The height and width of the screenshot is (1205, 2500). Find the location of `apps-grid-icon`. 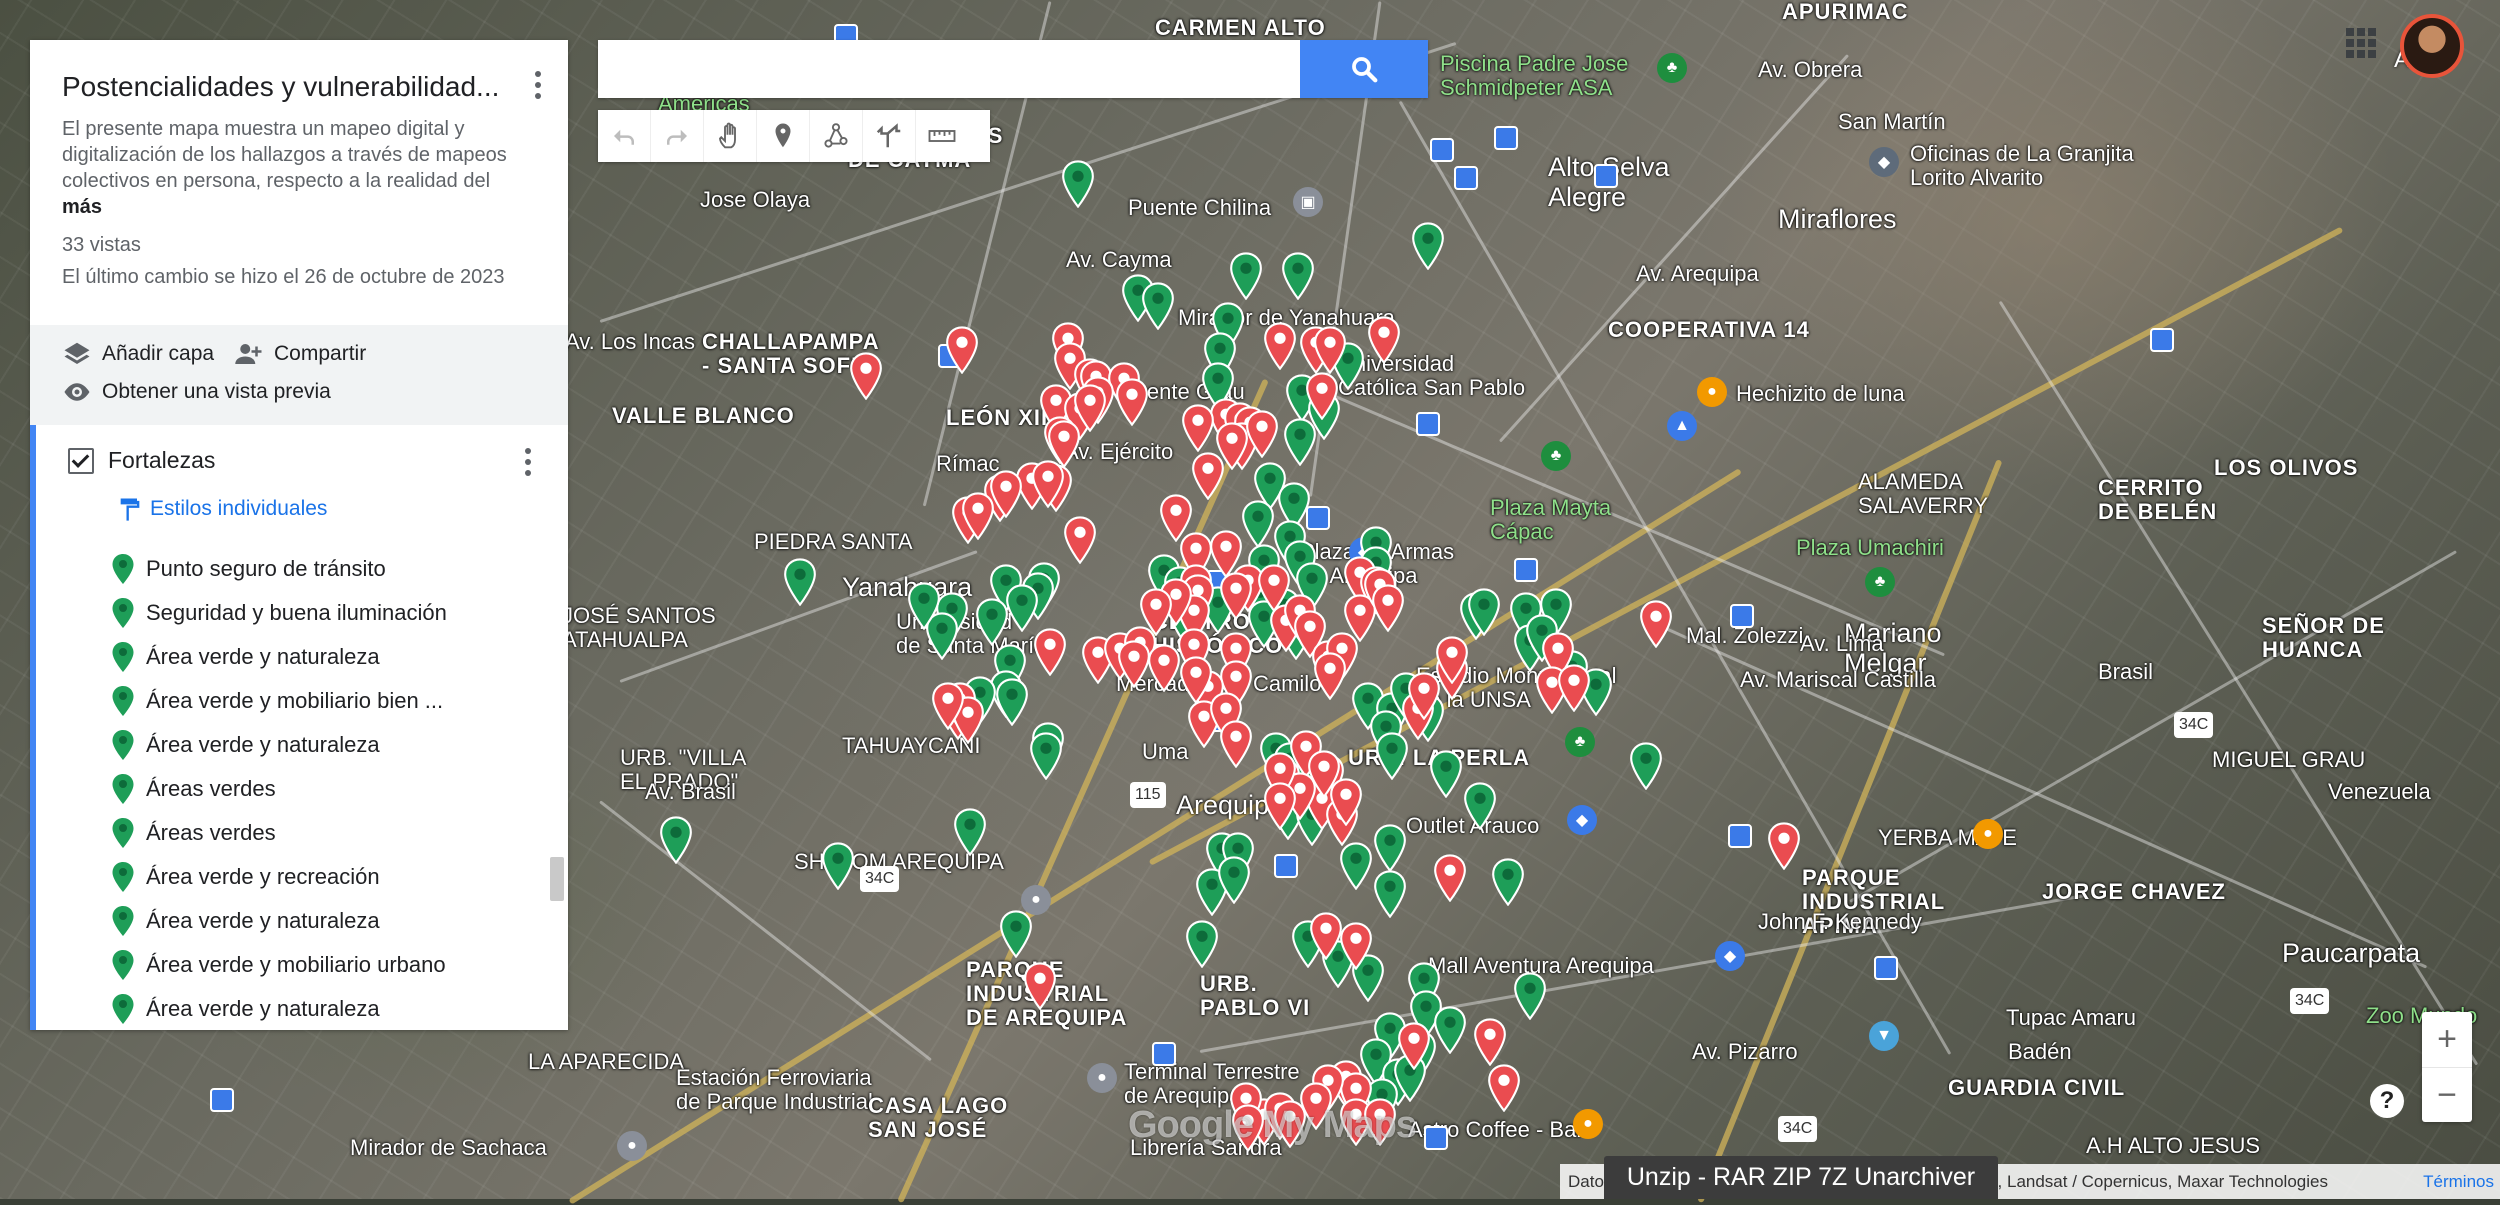

apps-grid-icon is located at coordinates (2361, 43).